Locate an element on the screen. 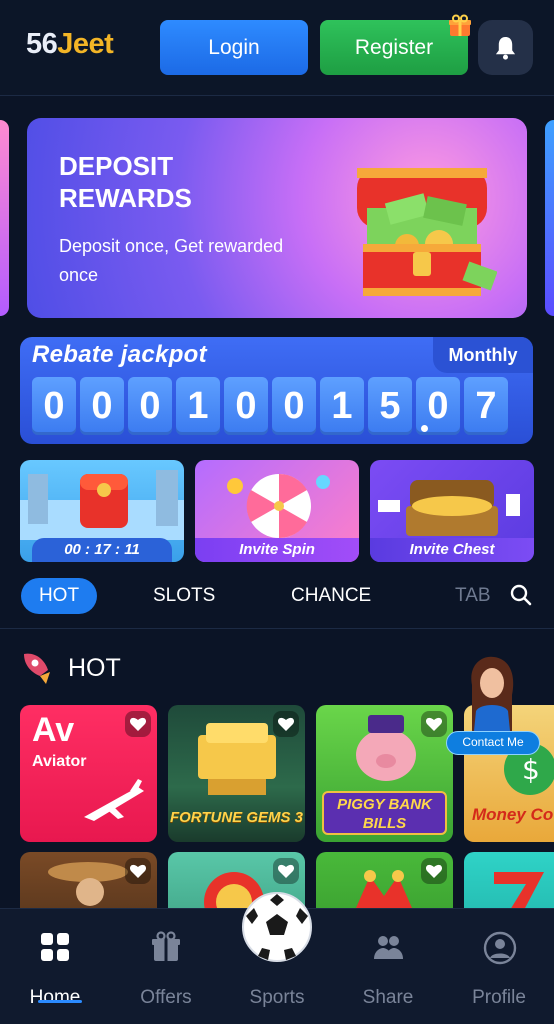  invite-chest-promo: Invite Chest is located at coordinates (452, 511).